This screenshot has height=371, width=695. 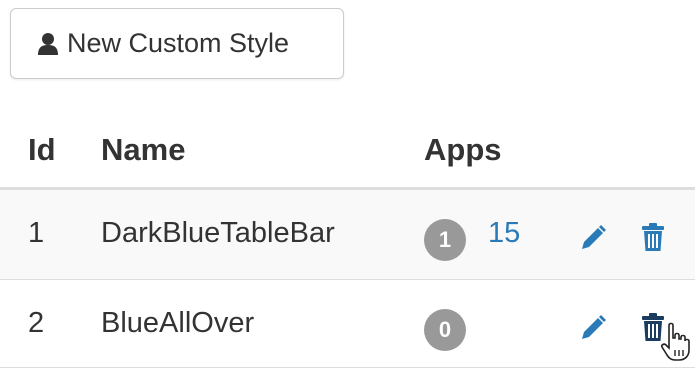 What do you see at coordinates (218, 233) in the screenshot?
I see `row-name: DarkBlueTableBar` at bounding box center [218, 233].